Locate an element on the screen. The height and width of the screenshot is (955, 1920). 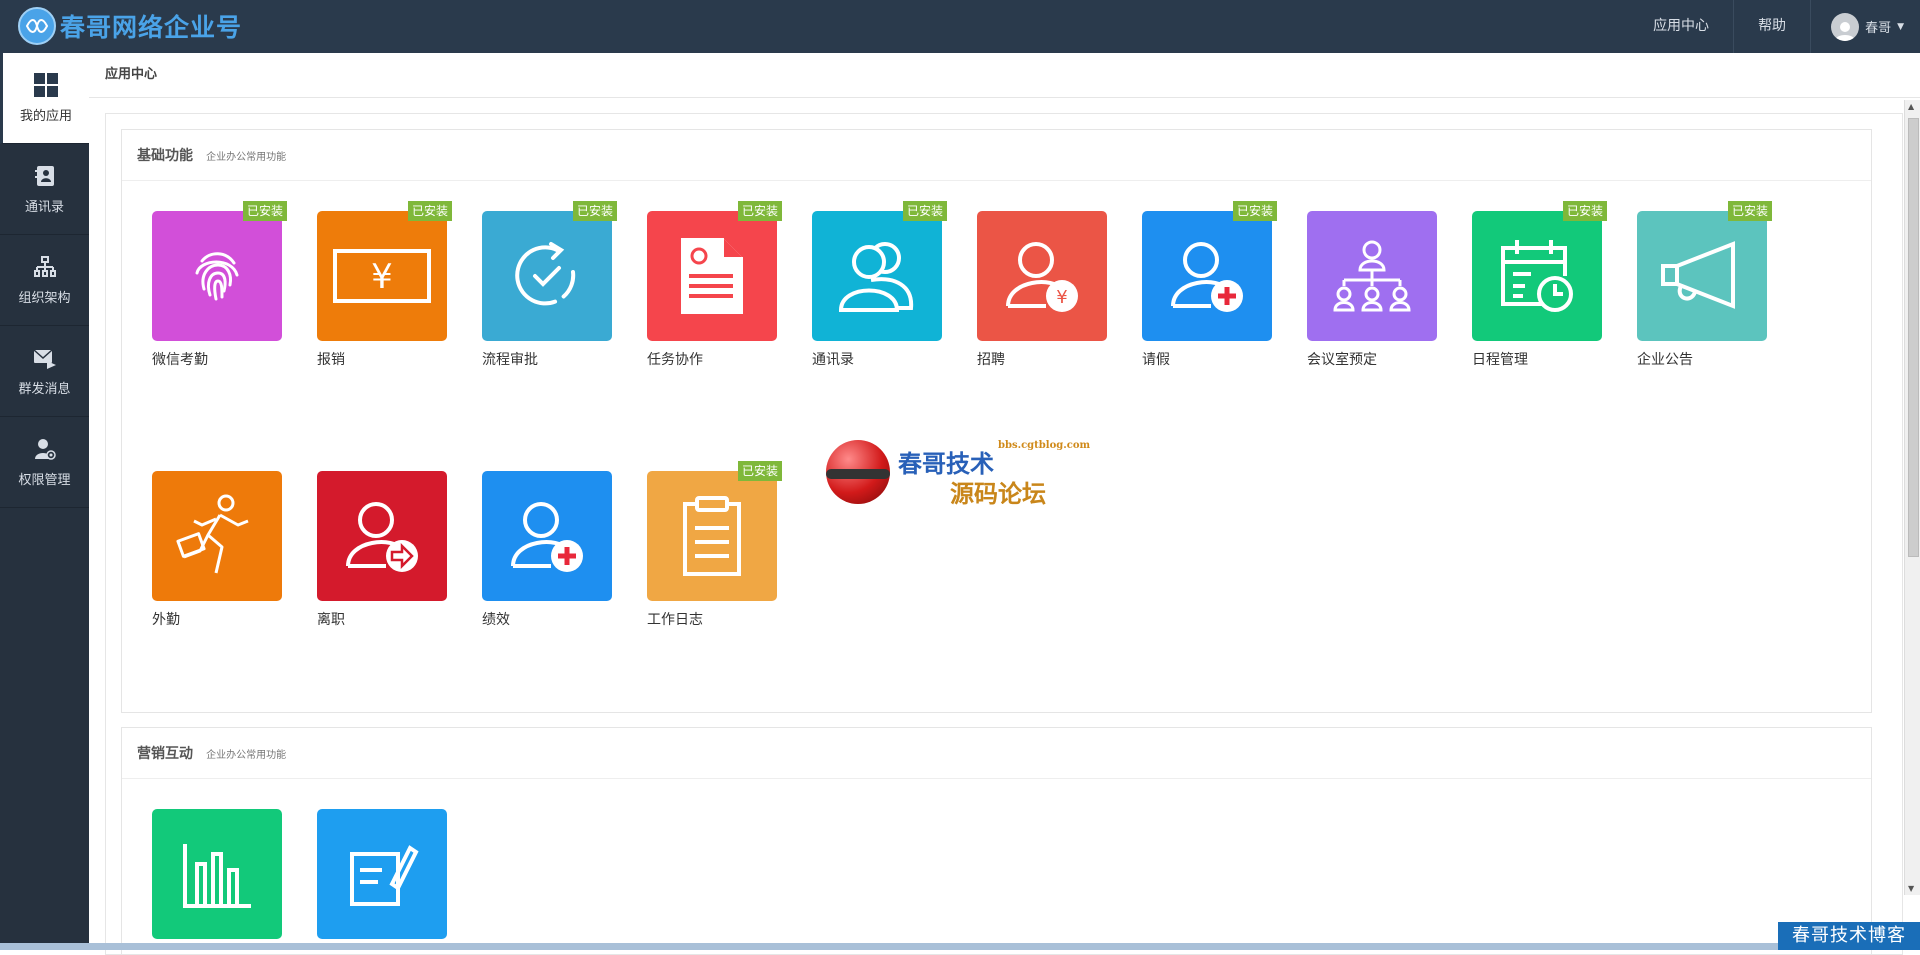
brand-logo: 春哥网络企业号 is located at coordinates (130, 26).